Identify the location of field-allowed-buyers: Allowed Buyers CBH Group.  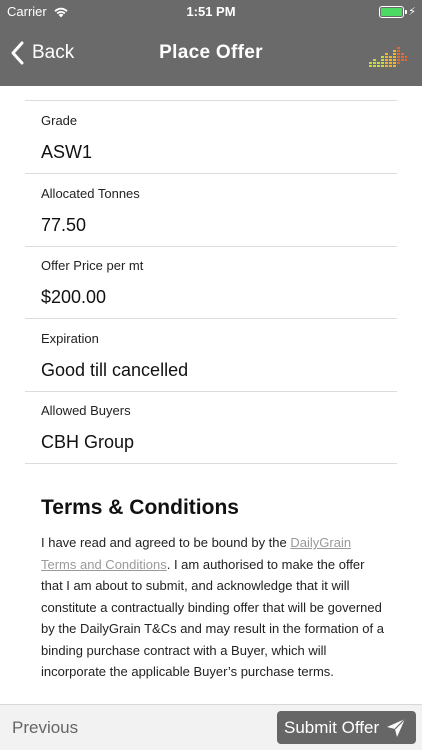
(211, 427).